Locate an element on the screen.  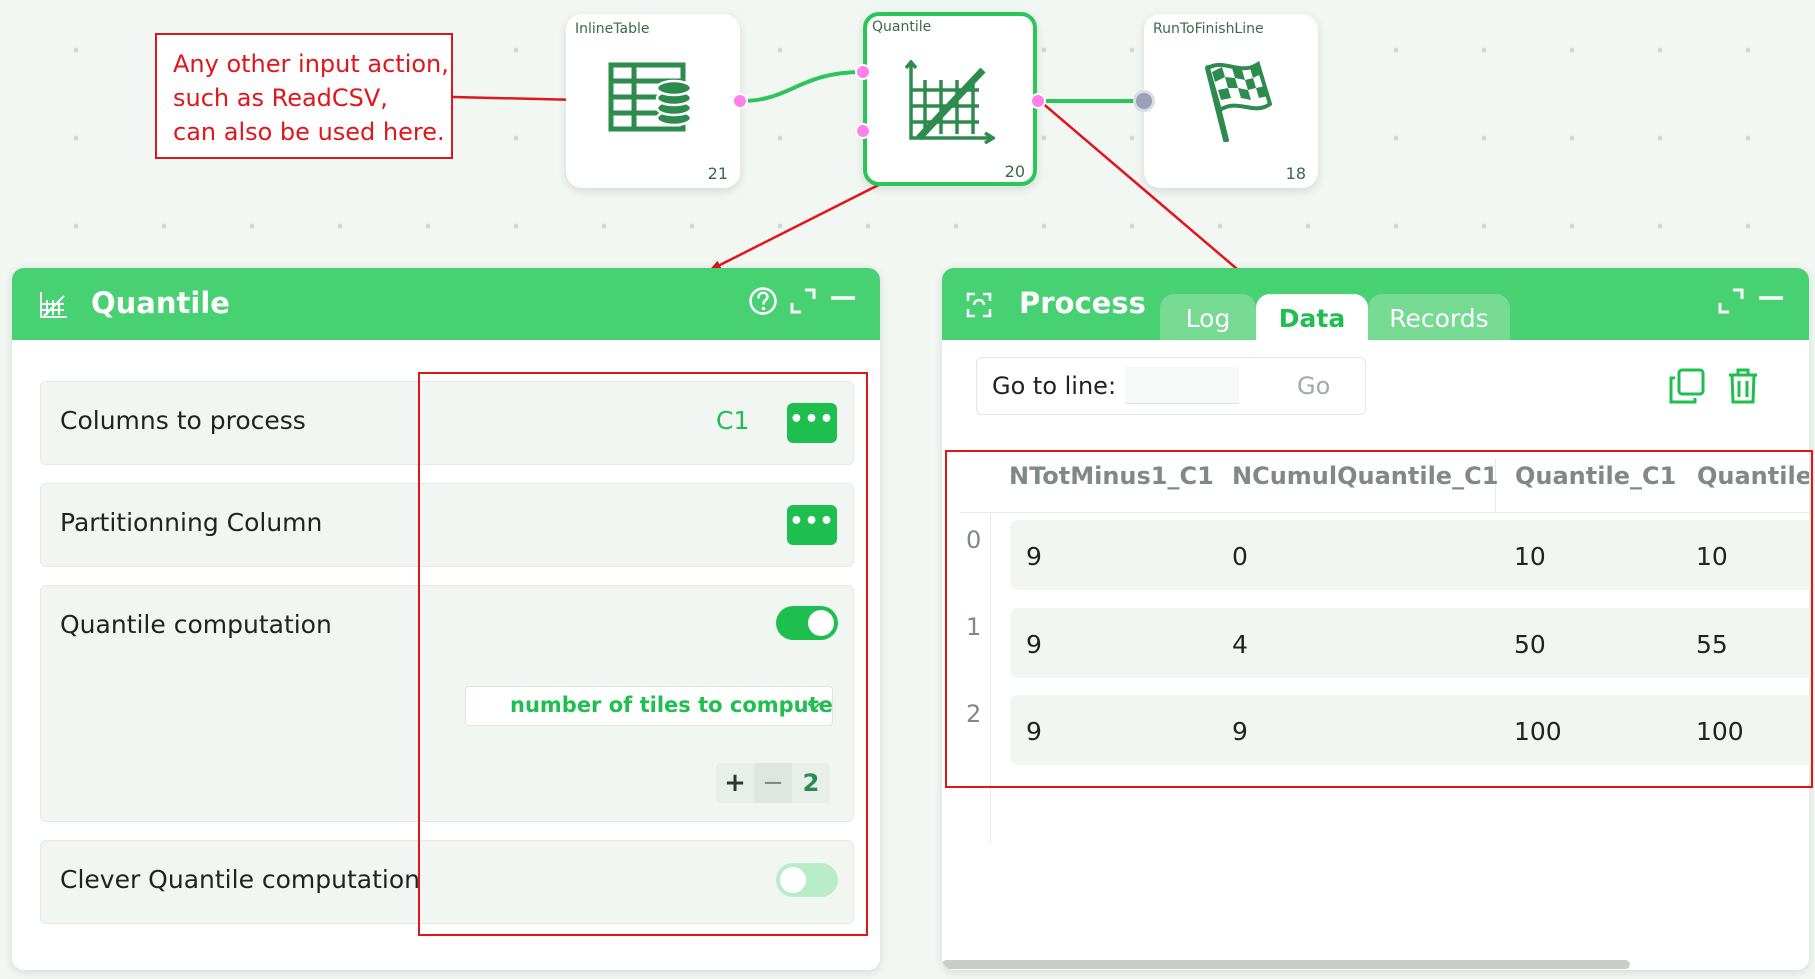
node-inlinetable: InlineTable 21 is located at coordinates (653, 101).